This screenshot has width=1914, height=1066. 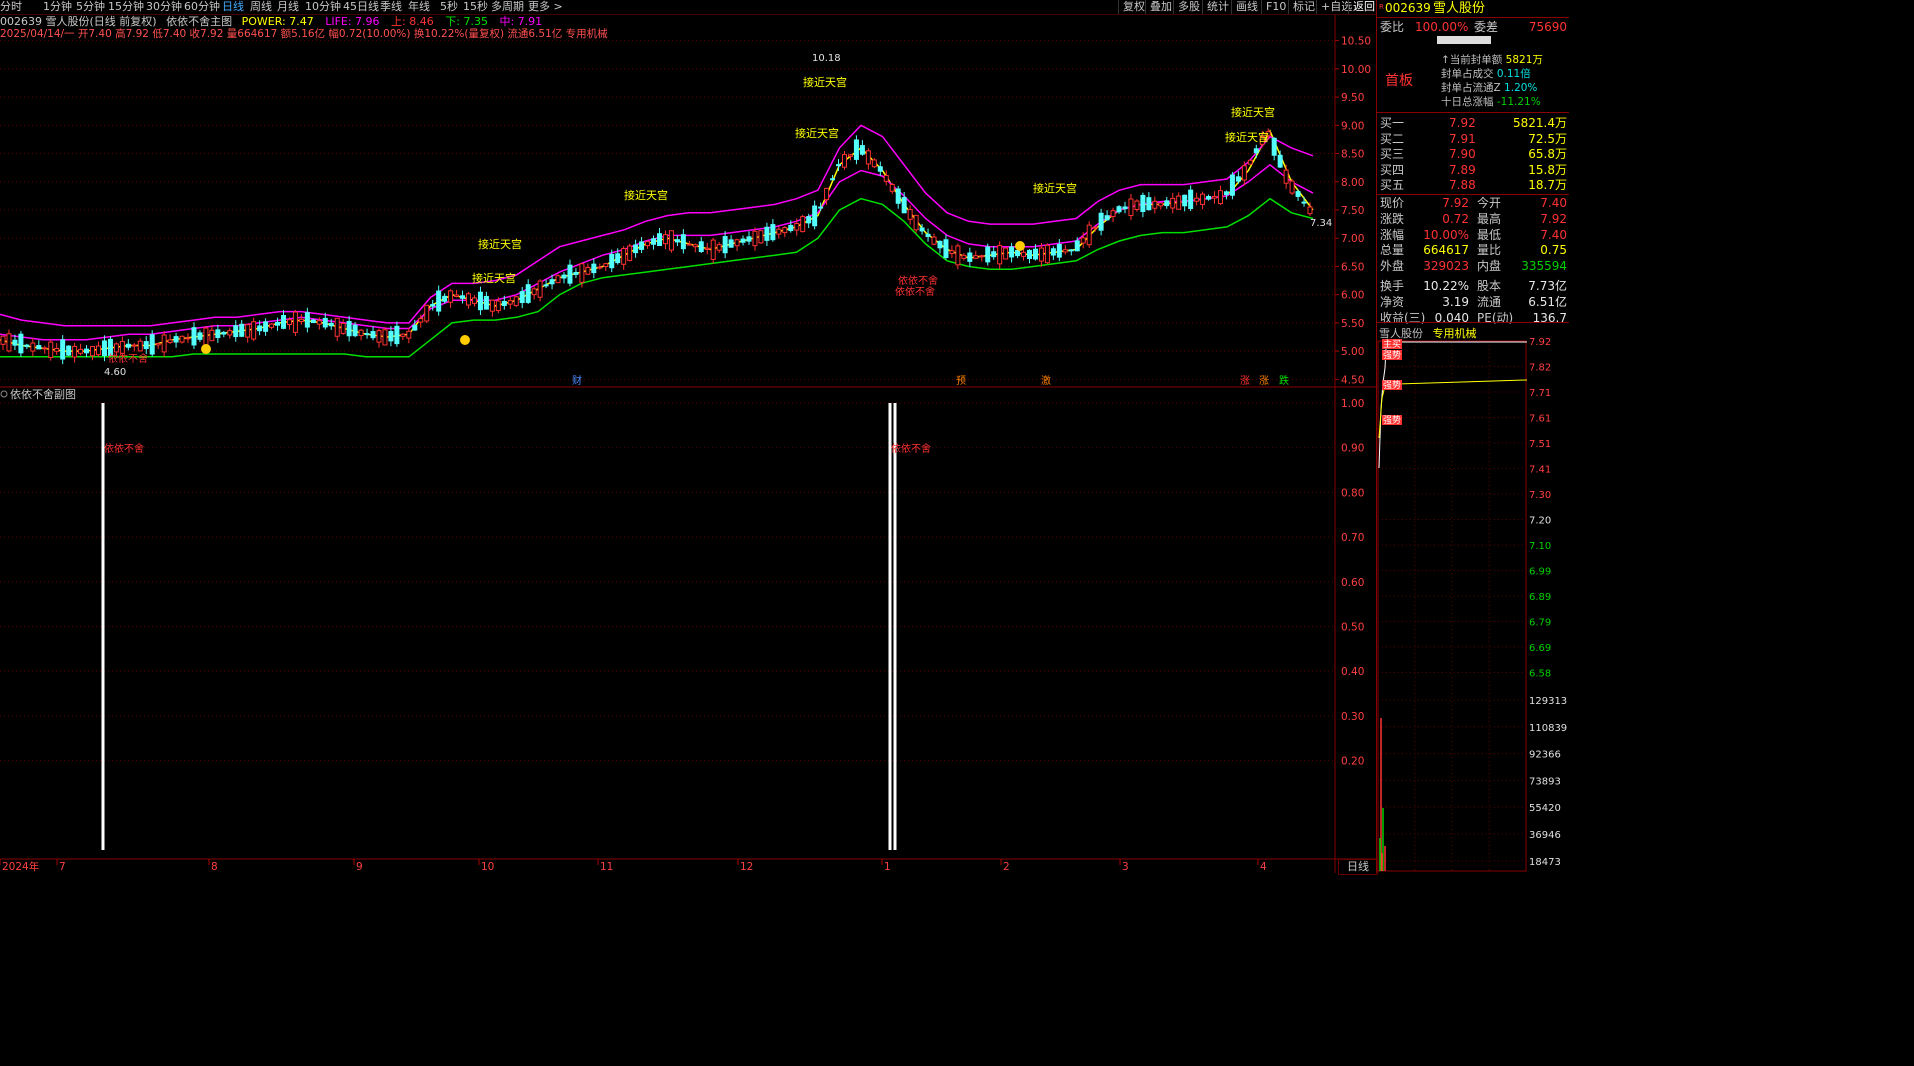 What do you see at coordinates (1472, 60) in the screenshot?
I see `seal-amount-label: ↑当前封单额` at bounding box center [1472, 60].